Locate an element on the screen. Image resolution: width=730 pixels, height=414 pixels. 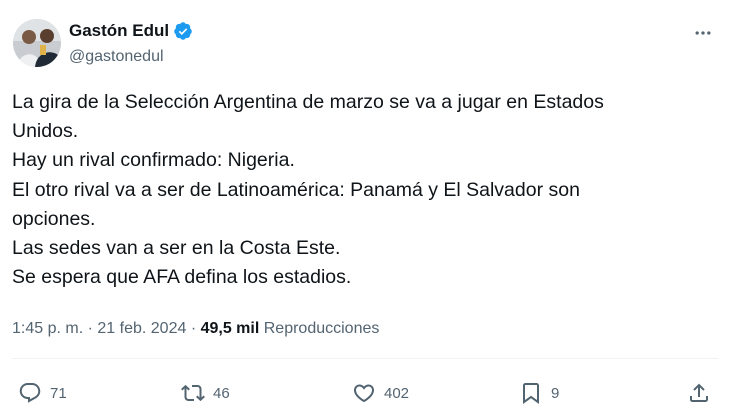
like-button: 402 is located at coordinates (380, 393).